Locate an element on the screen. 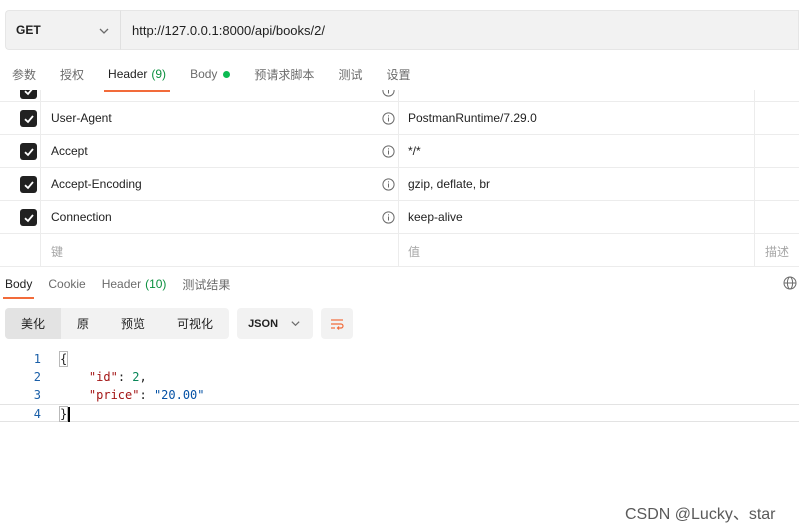 The width and height of the screenshot is (799, 530). tab-label: Cookie is located at coordinates (67, 284).